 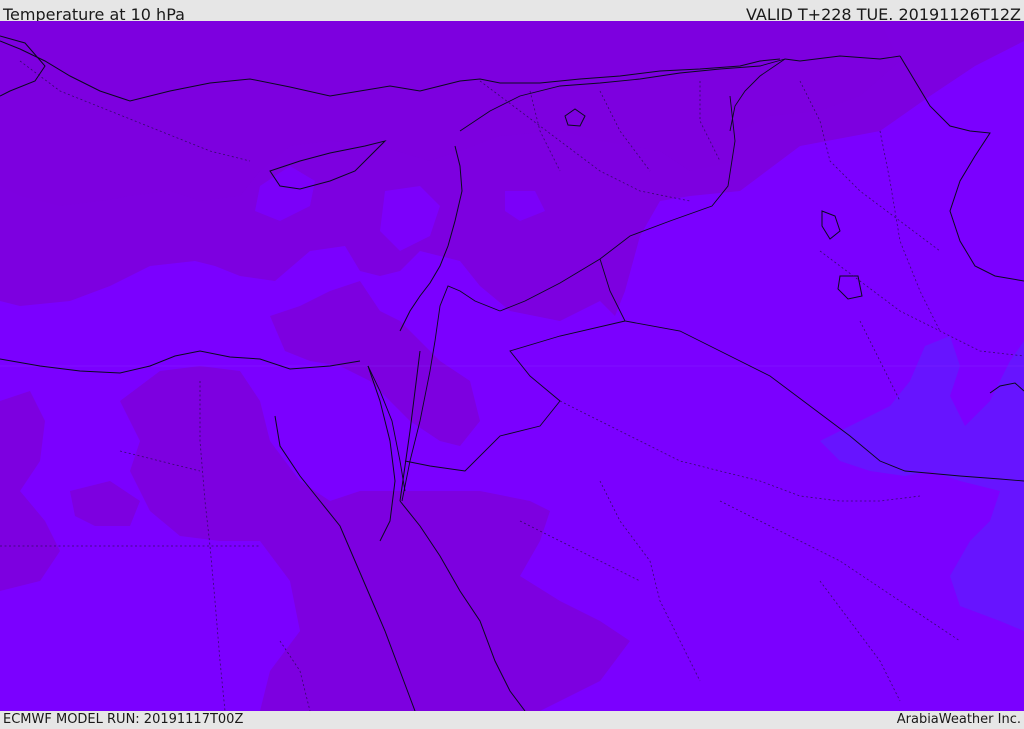 What do you see at coordinates (958, 719) in the screenshot?
I see `credit-label: ArabiaWeather Inc.` at bounding box center [958, 719].